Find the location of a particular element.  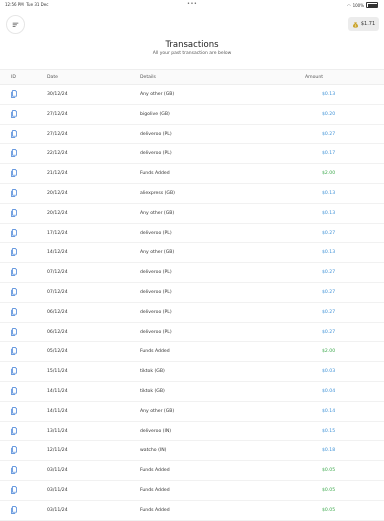

status-date: Tue 31 Dec is located at coordinates (37, 4).